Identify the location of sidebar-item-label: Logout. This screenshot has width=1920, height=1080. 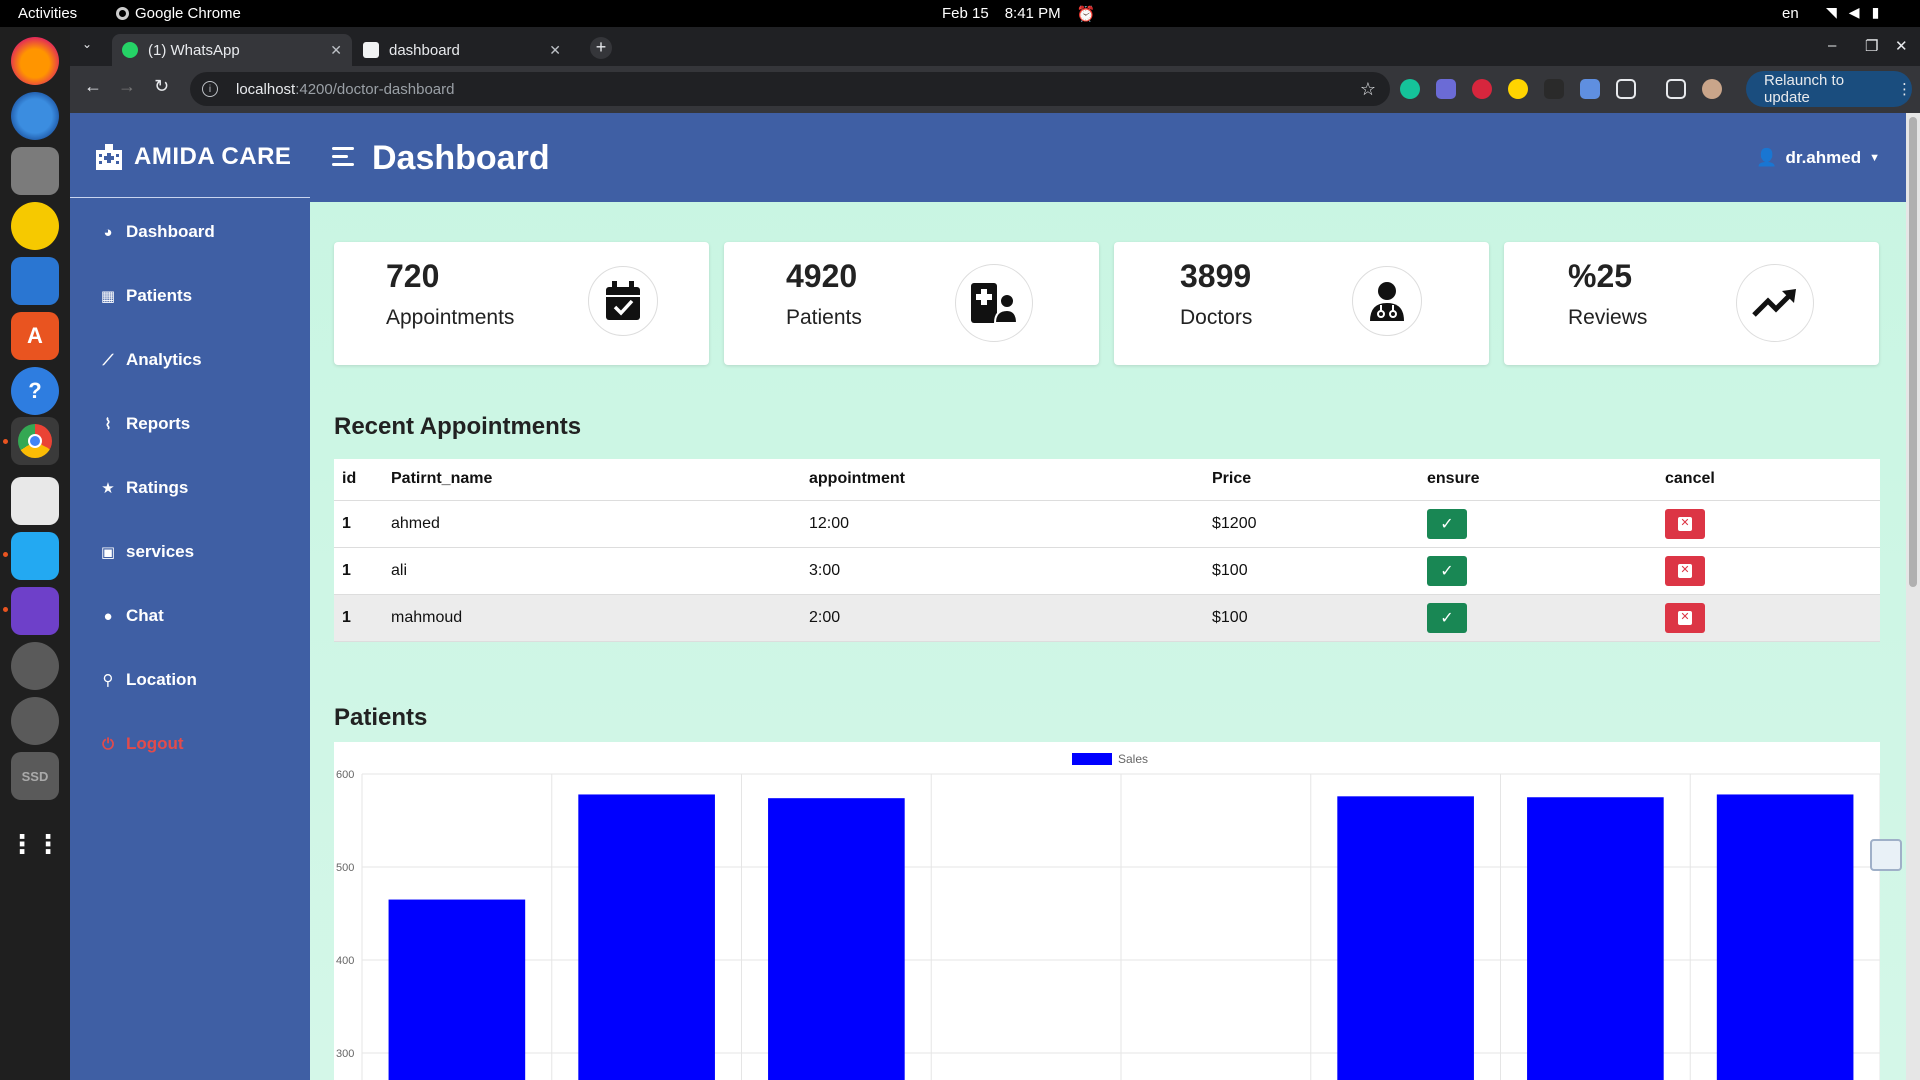
(155, 743).